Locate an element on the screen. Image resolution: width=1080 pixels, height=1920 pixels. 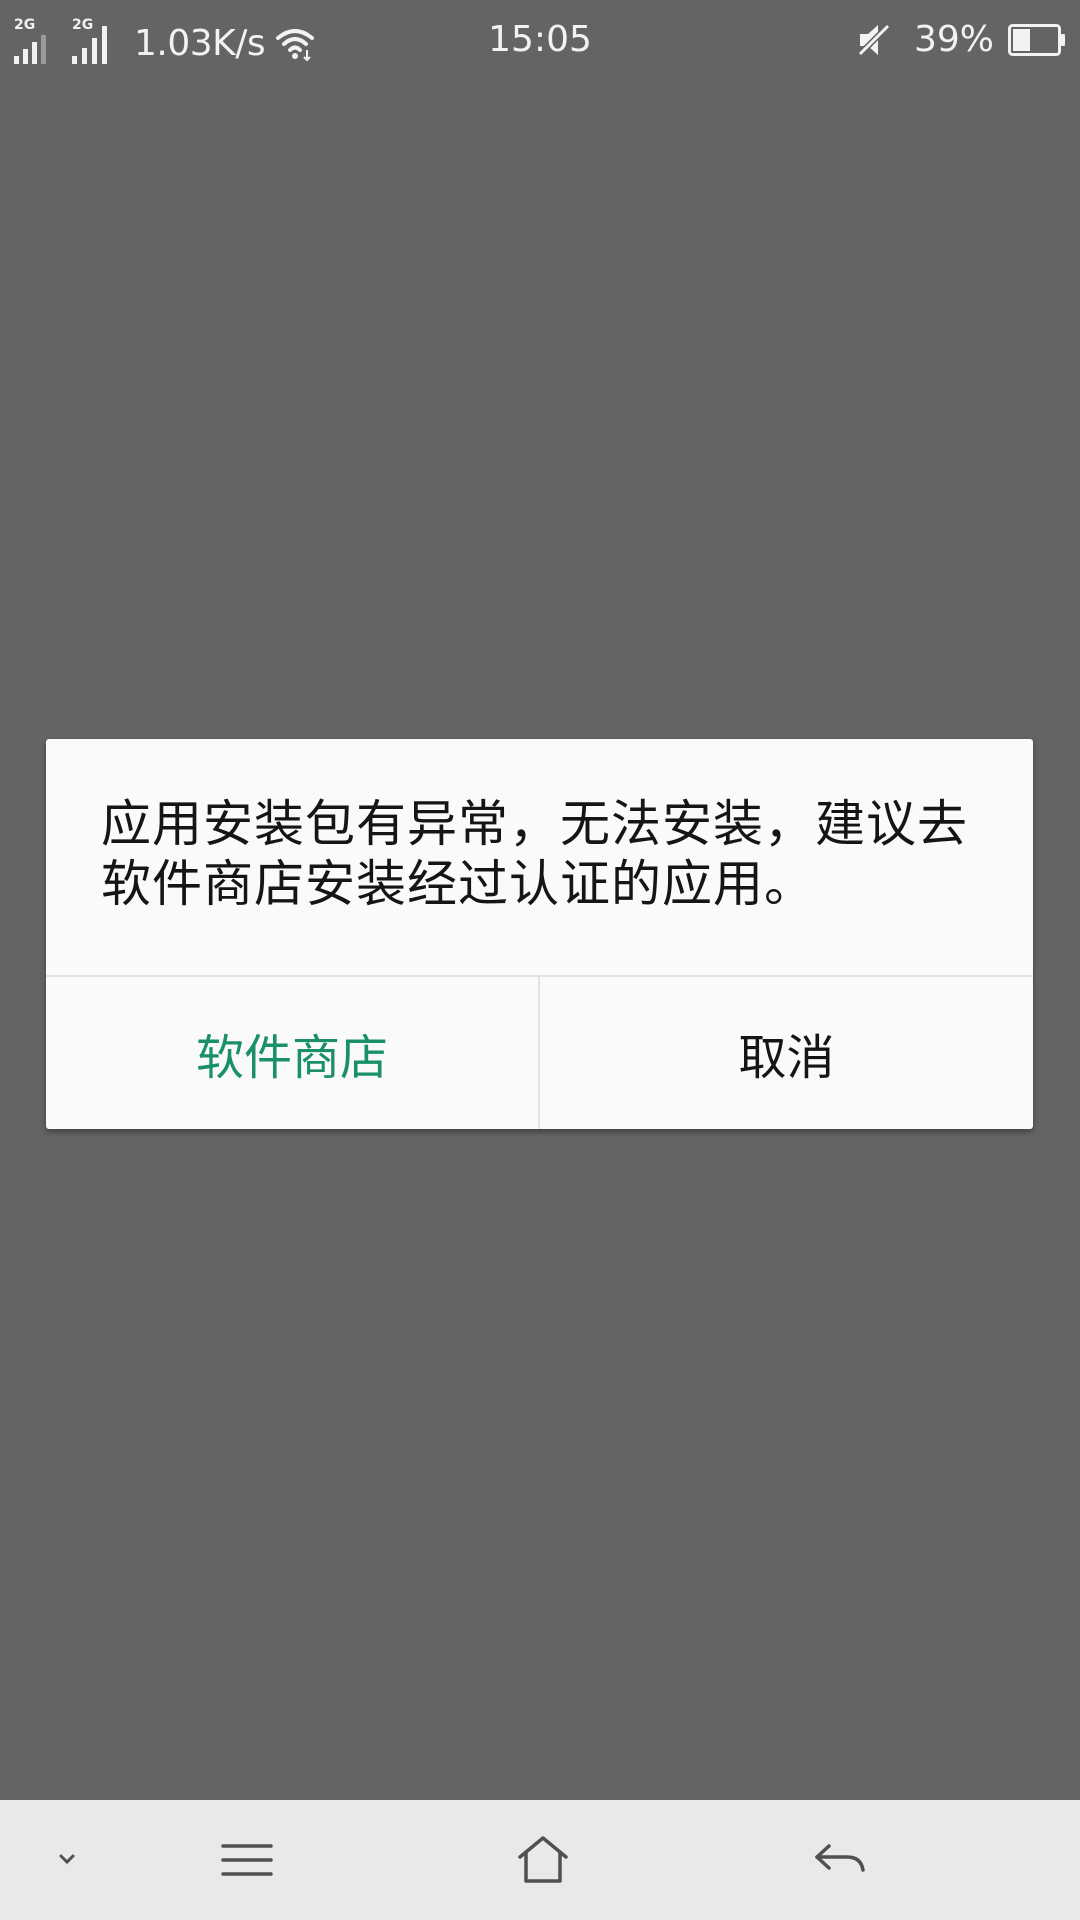
menu-button is located at coordinates (247, 1860).